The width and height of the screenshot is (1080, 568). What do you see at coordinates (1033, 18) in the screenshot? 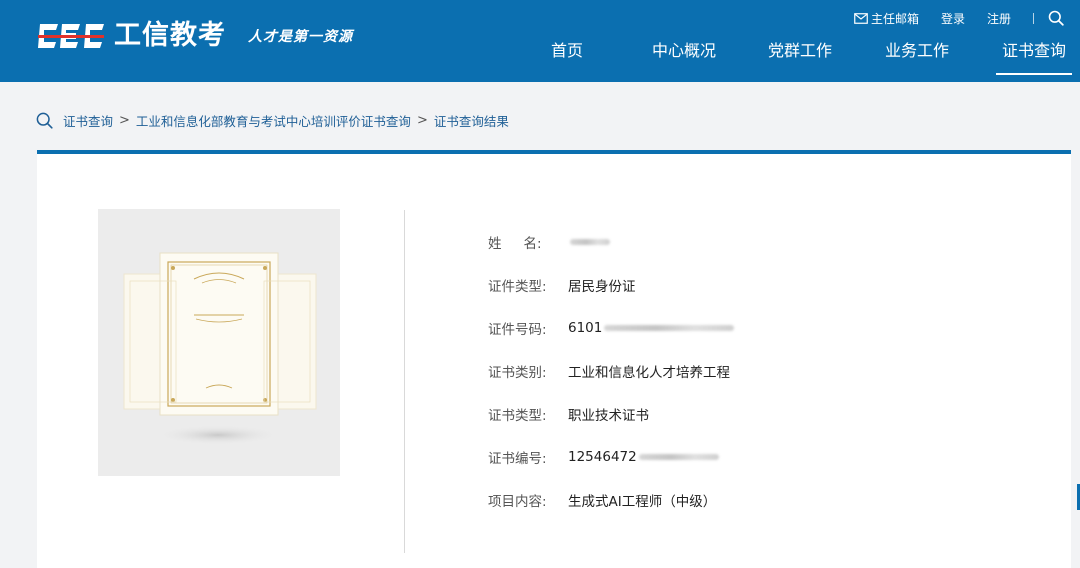
I see `divider` at bounding box center [1033, 18].